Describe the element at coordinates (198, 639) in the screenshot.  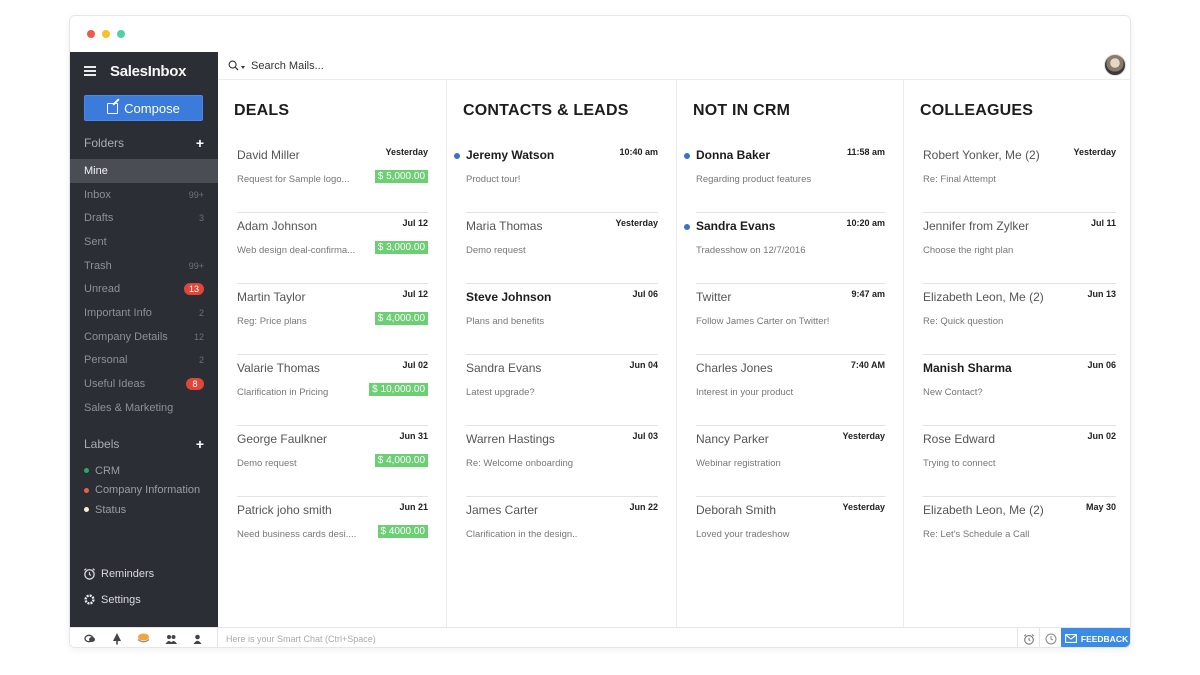
I see `user-icon` at that location.